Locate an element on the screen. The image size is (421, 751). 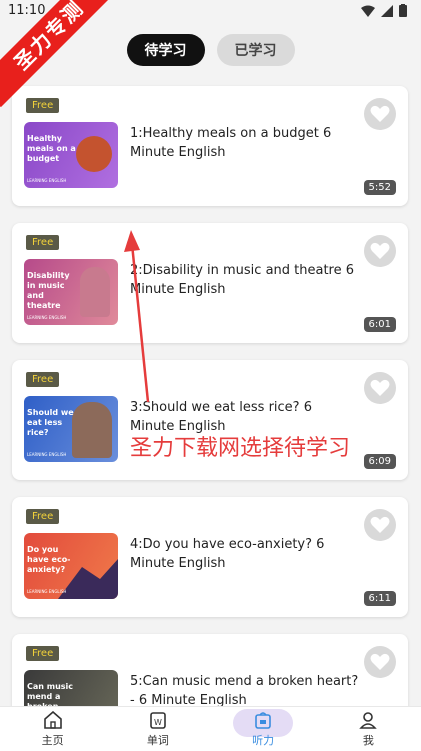
battery-icon is located at coordinates (403, 10).